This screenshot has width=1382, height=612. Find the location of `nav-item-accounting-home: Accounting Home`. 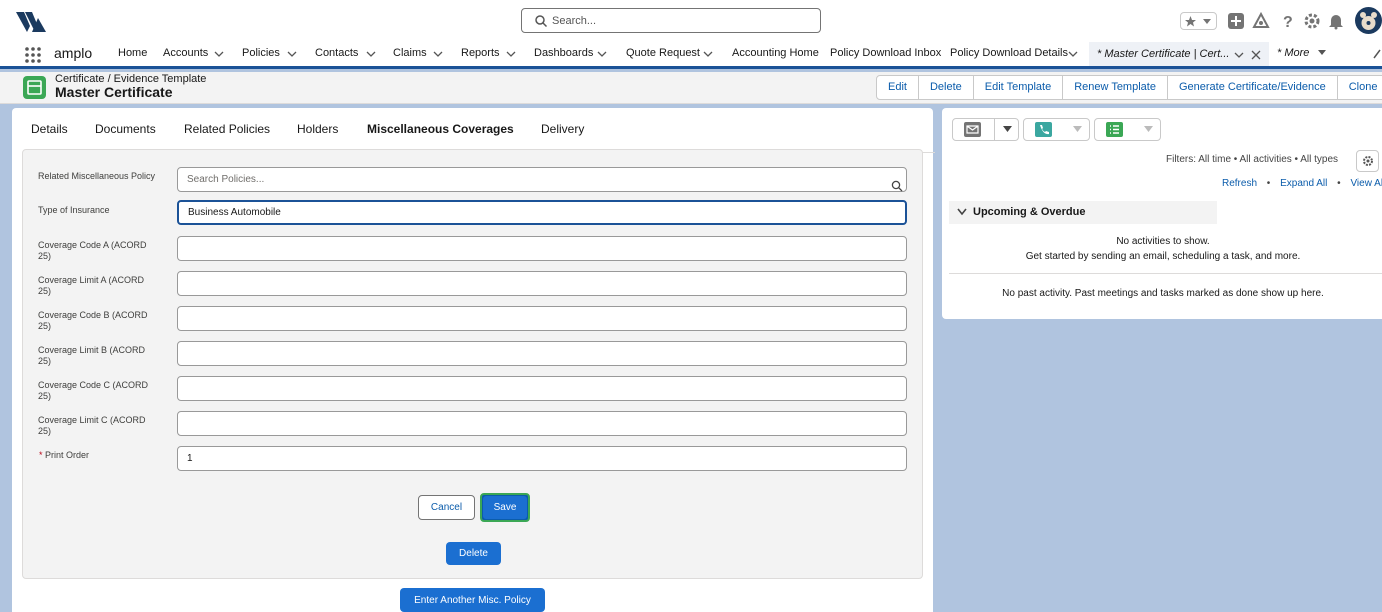

nav-item-accounting-home: Accounting Home is located at coordinates (775, 53).